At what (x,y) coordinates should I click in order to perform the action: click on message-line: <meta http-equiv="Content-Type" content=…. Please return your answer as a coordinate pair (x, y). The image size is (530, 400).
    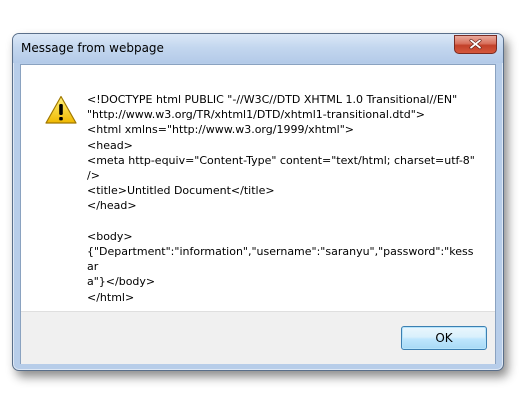
    Looking at the image, I should click on (281, 160).